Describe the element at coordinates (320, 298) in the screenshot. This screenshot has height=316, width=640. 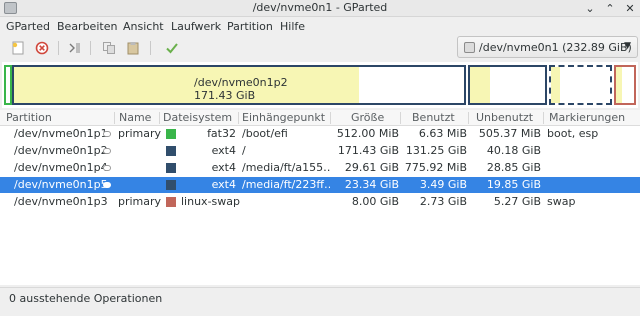
I see `status-bar: 0 ausstehende Operationen` at that location.